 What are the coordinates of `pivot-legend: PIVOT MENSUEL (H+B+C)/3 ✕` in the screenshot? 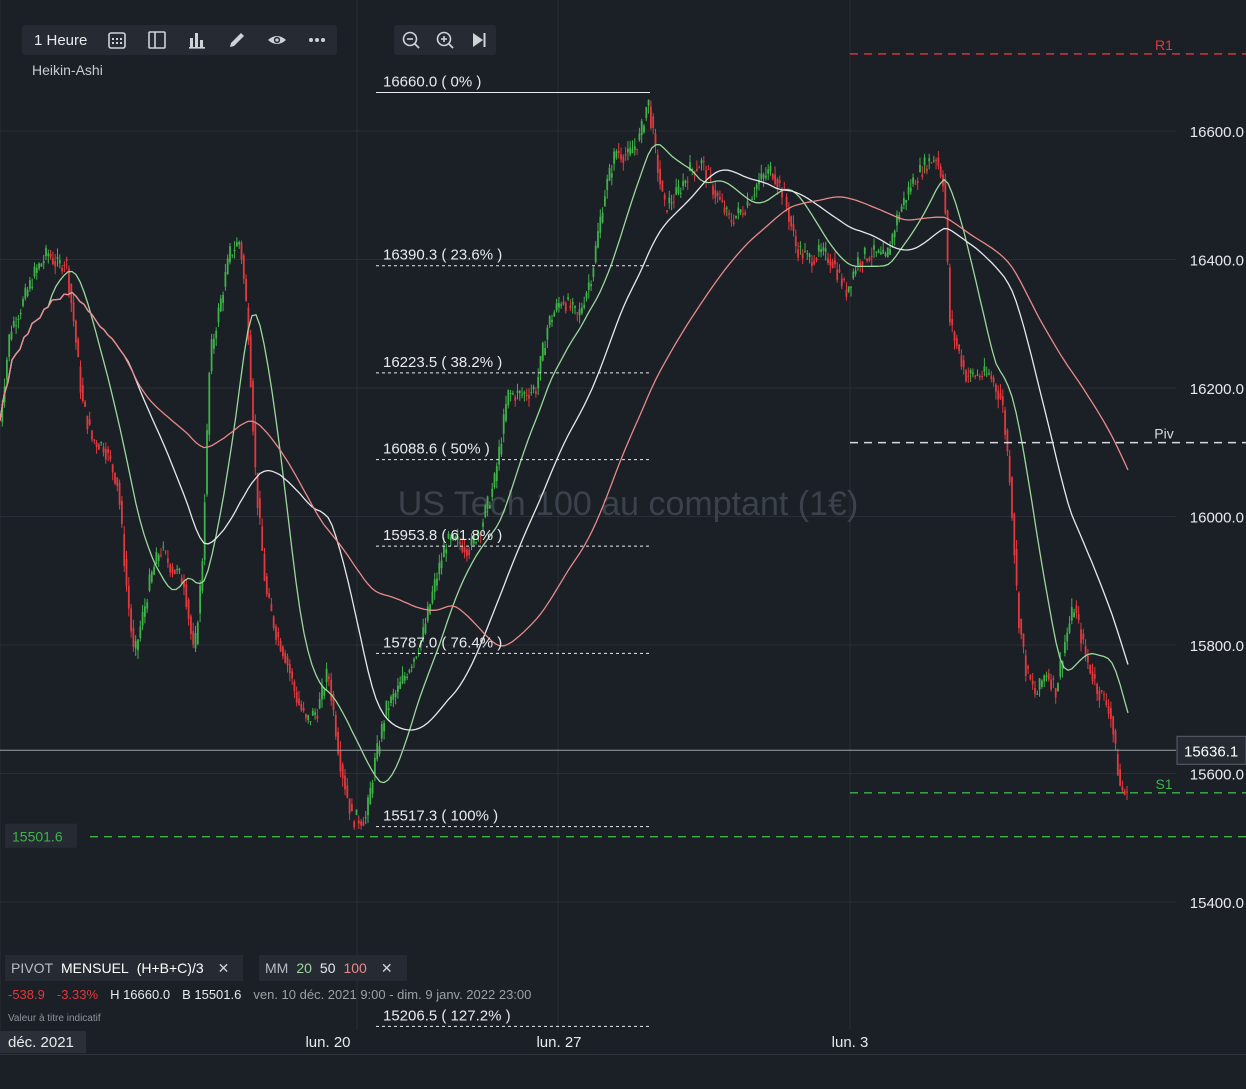 It's located at (124, 968).